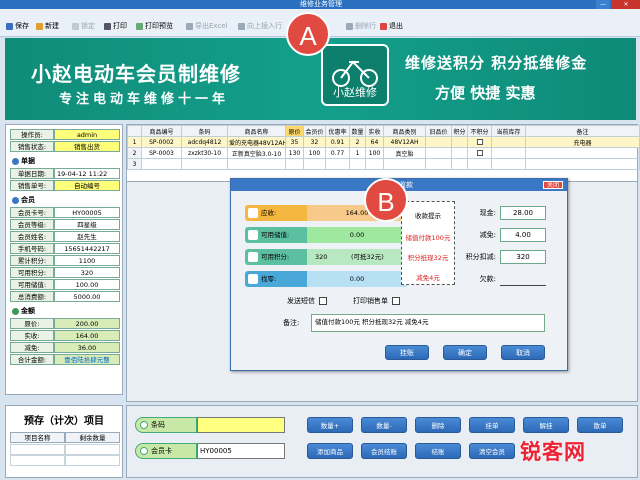  Describe the element at coordinates (256, 131) in the screenshot. I see `col-header: 商品名称` at that location.